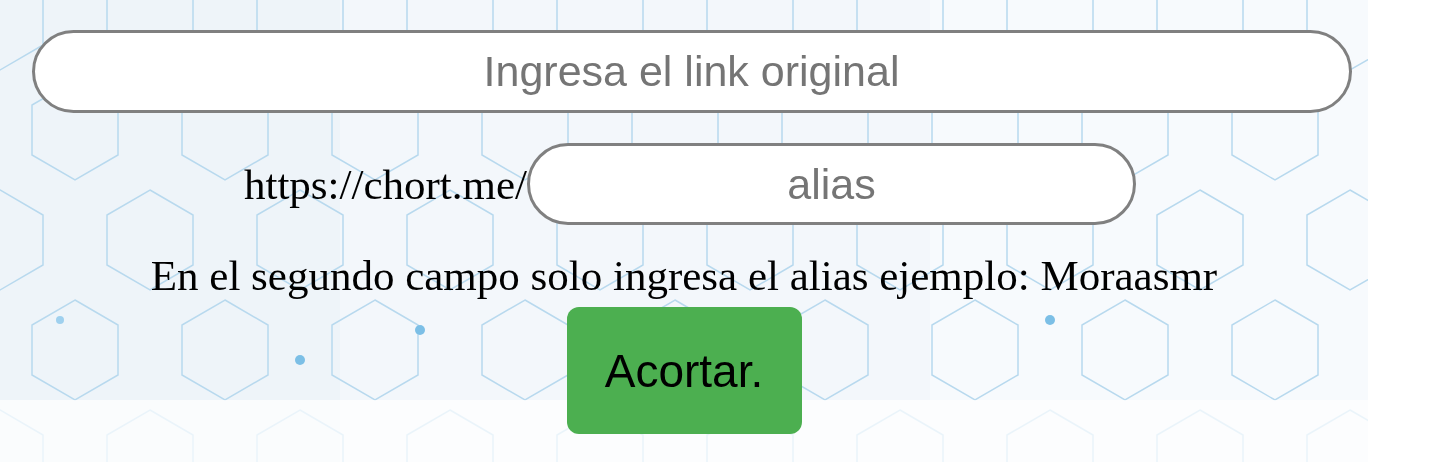 The width and height of the screenshot is (1440, 462). What do you see at coordinates (684, 276) in the screenshot?
I see `hint-text: En el segundo campo solo ingresa el alias ejemplo: Moraasmr` at bounding box center [684, 276].